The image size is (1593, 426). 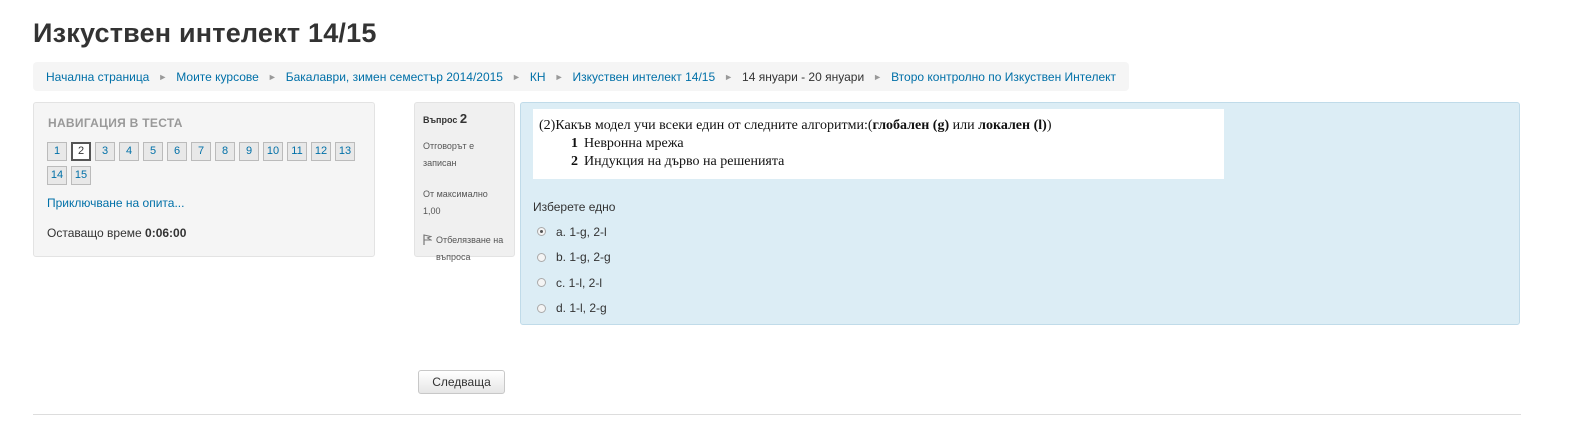 I want to click on breadcrumb-item: Изкуствен интелект 14/15, so click(x=643, y=77).